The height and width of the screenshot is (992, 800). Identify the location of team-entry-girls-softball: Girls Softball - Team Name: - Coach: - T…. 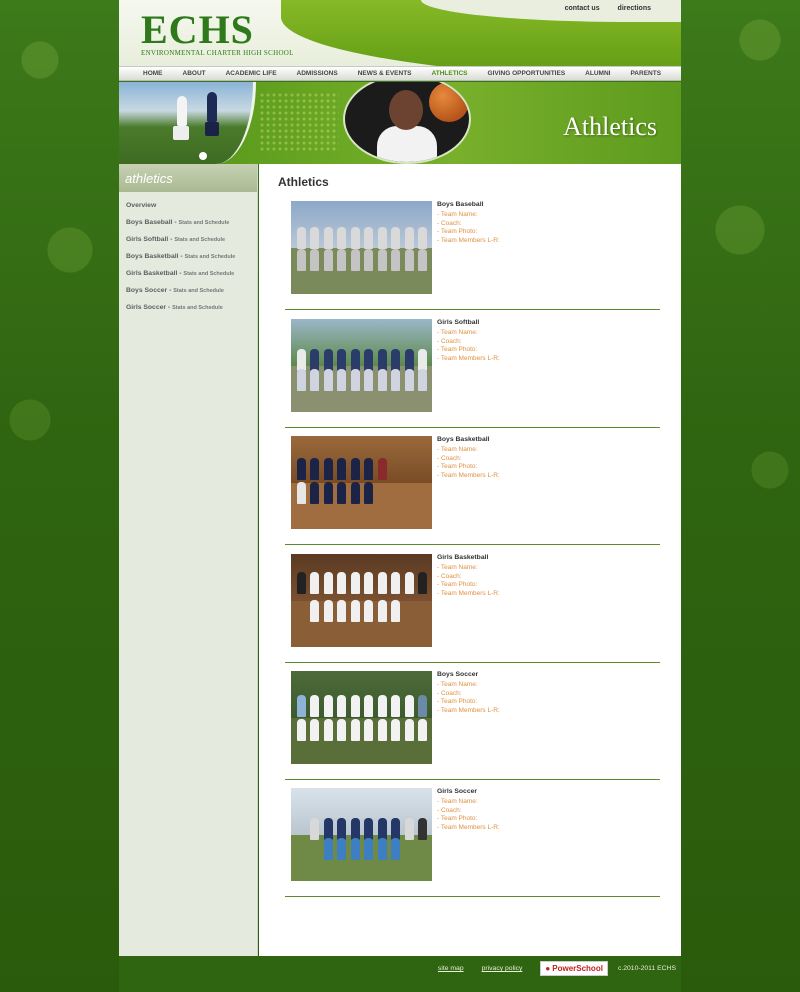
(472, 369).